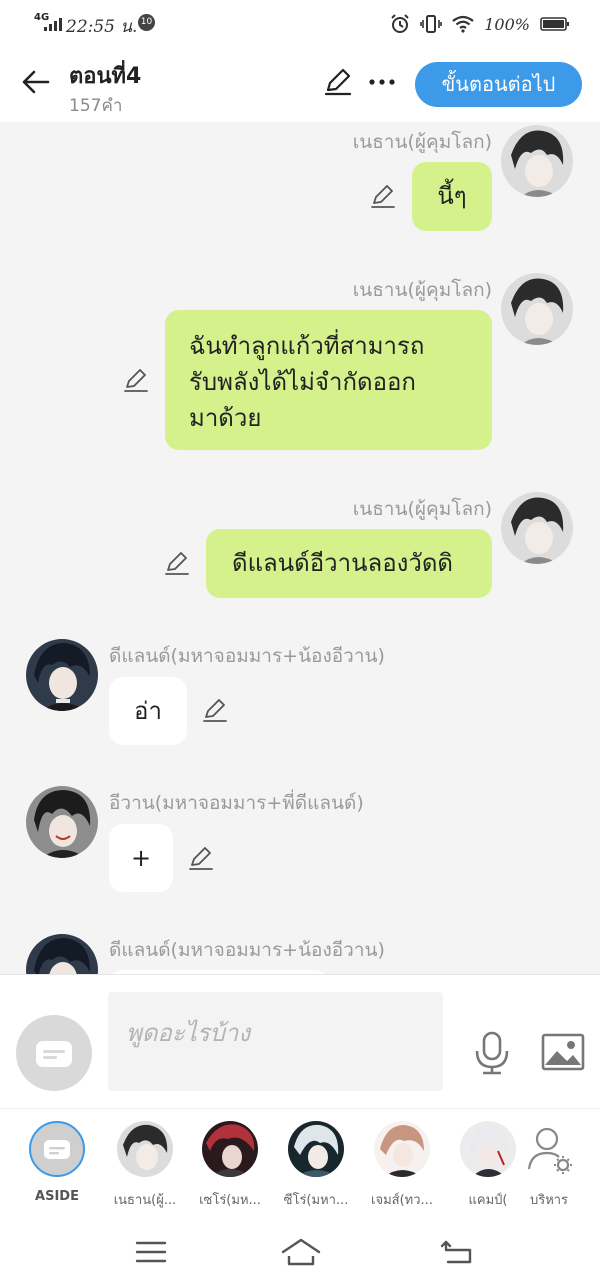 Image resolution: width=600 pixels, height=1287 pixels. I want to click on message-line: นี้ๆ, so click(452, 196).